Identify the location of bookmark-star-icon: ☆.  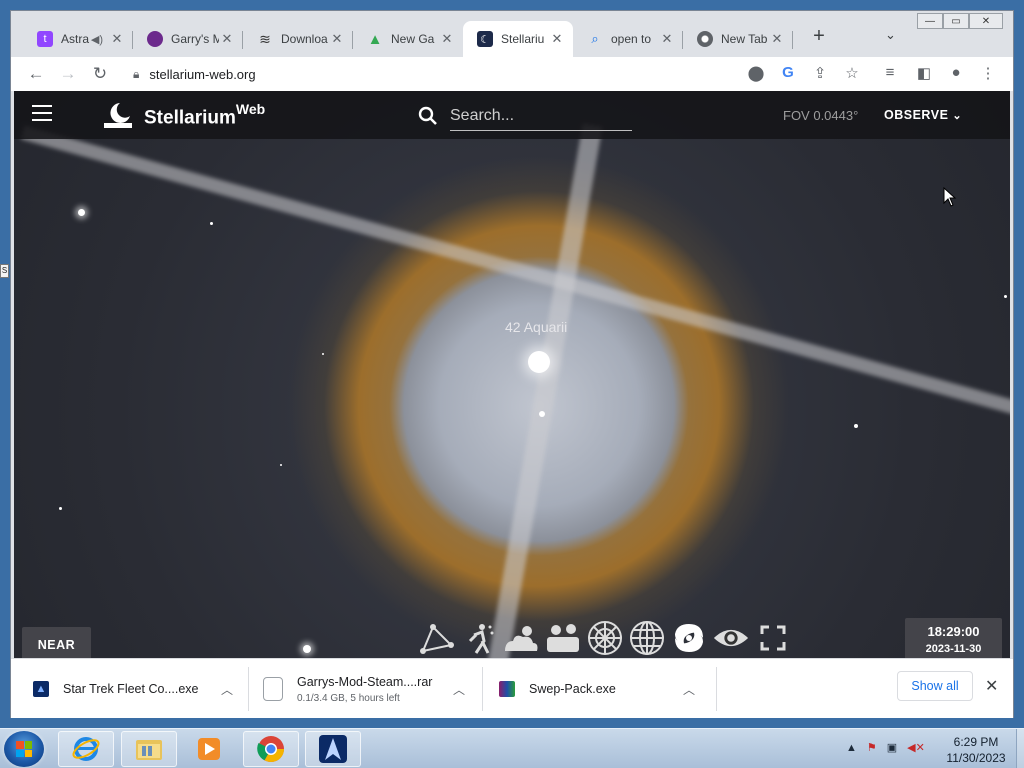
(852, 73).